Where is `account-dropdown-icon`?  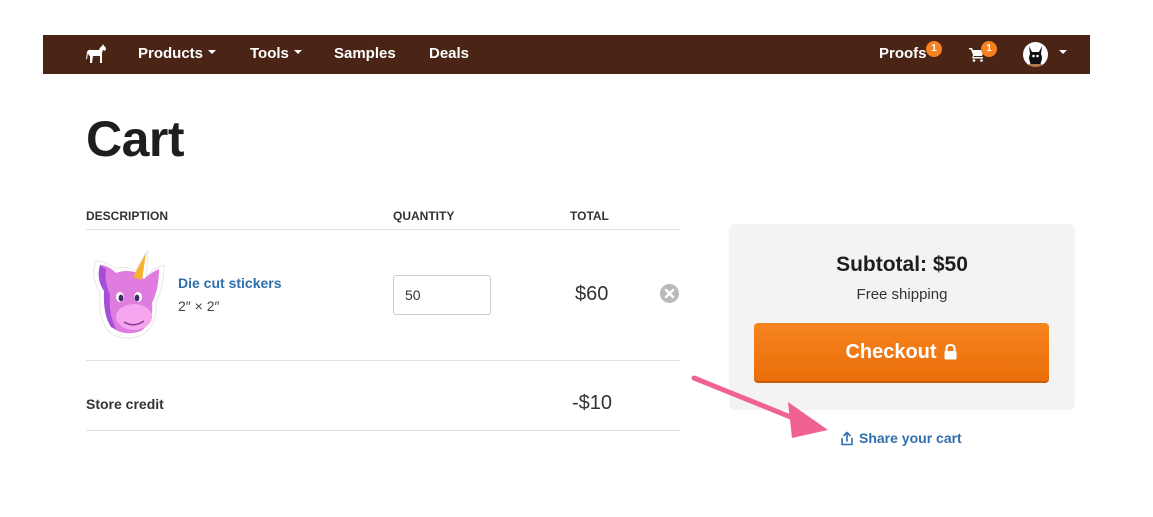 account-dropdown-icon is located at coordinates (1063, 52).